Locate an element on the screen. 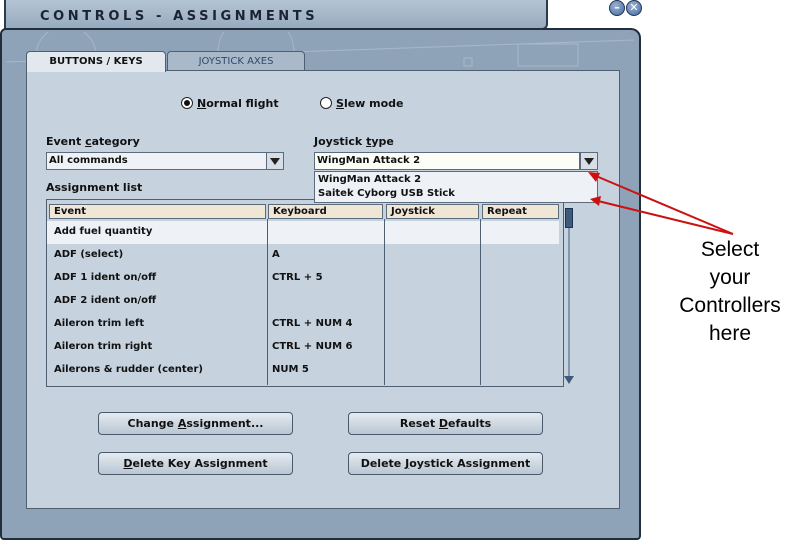  column-header-repeat: Repeat is located at coordinates (520, 211).